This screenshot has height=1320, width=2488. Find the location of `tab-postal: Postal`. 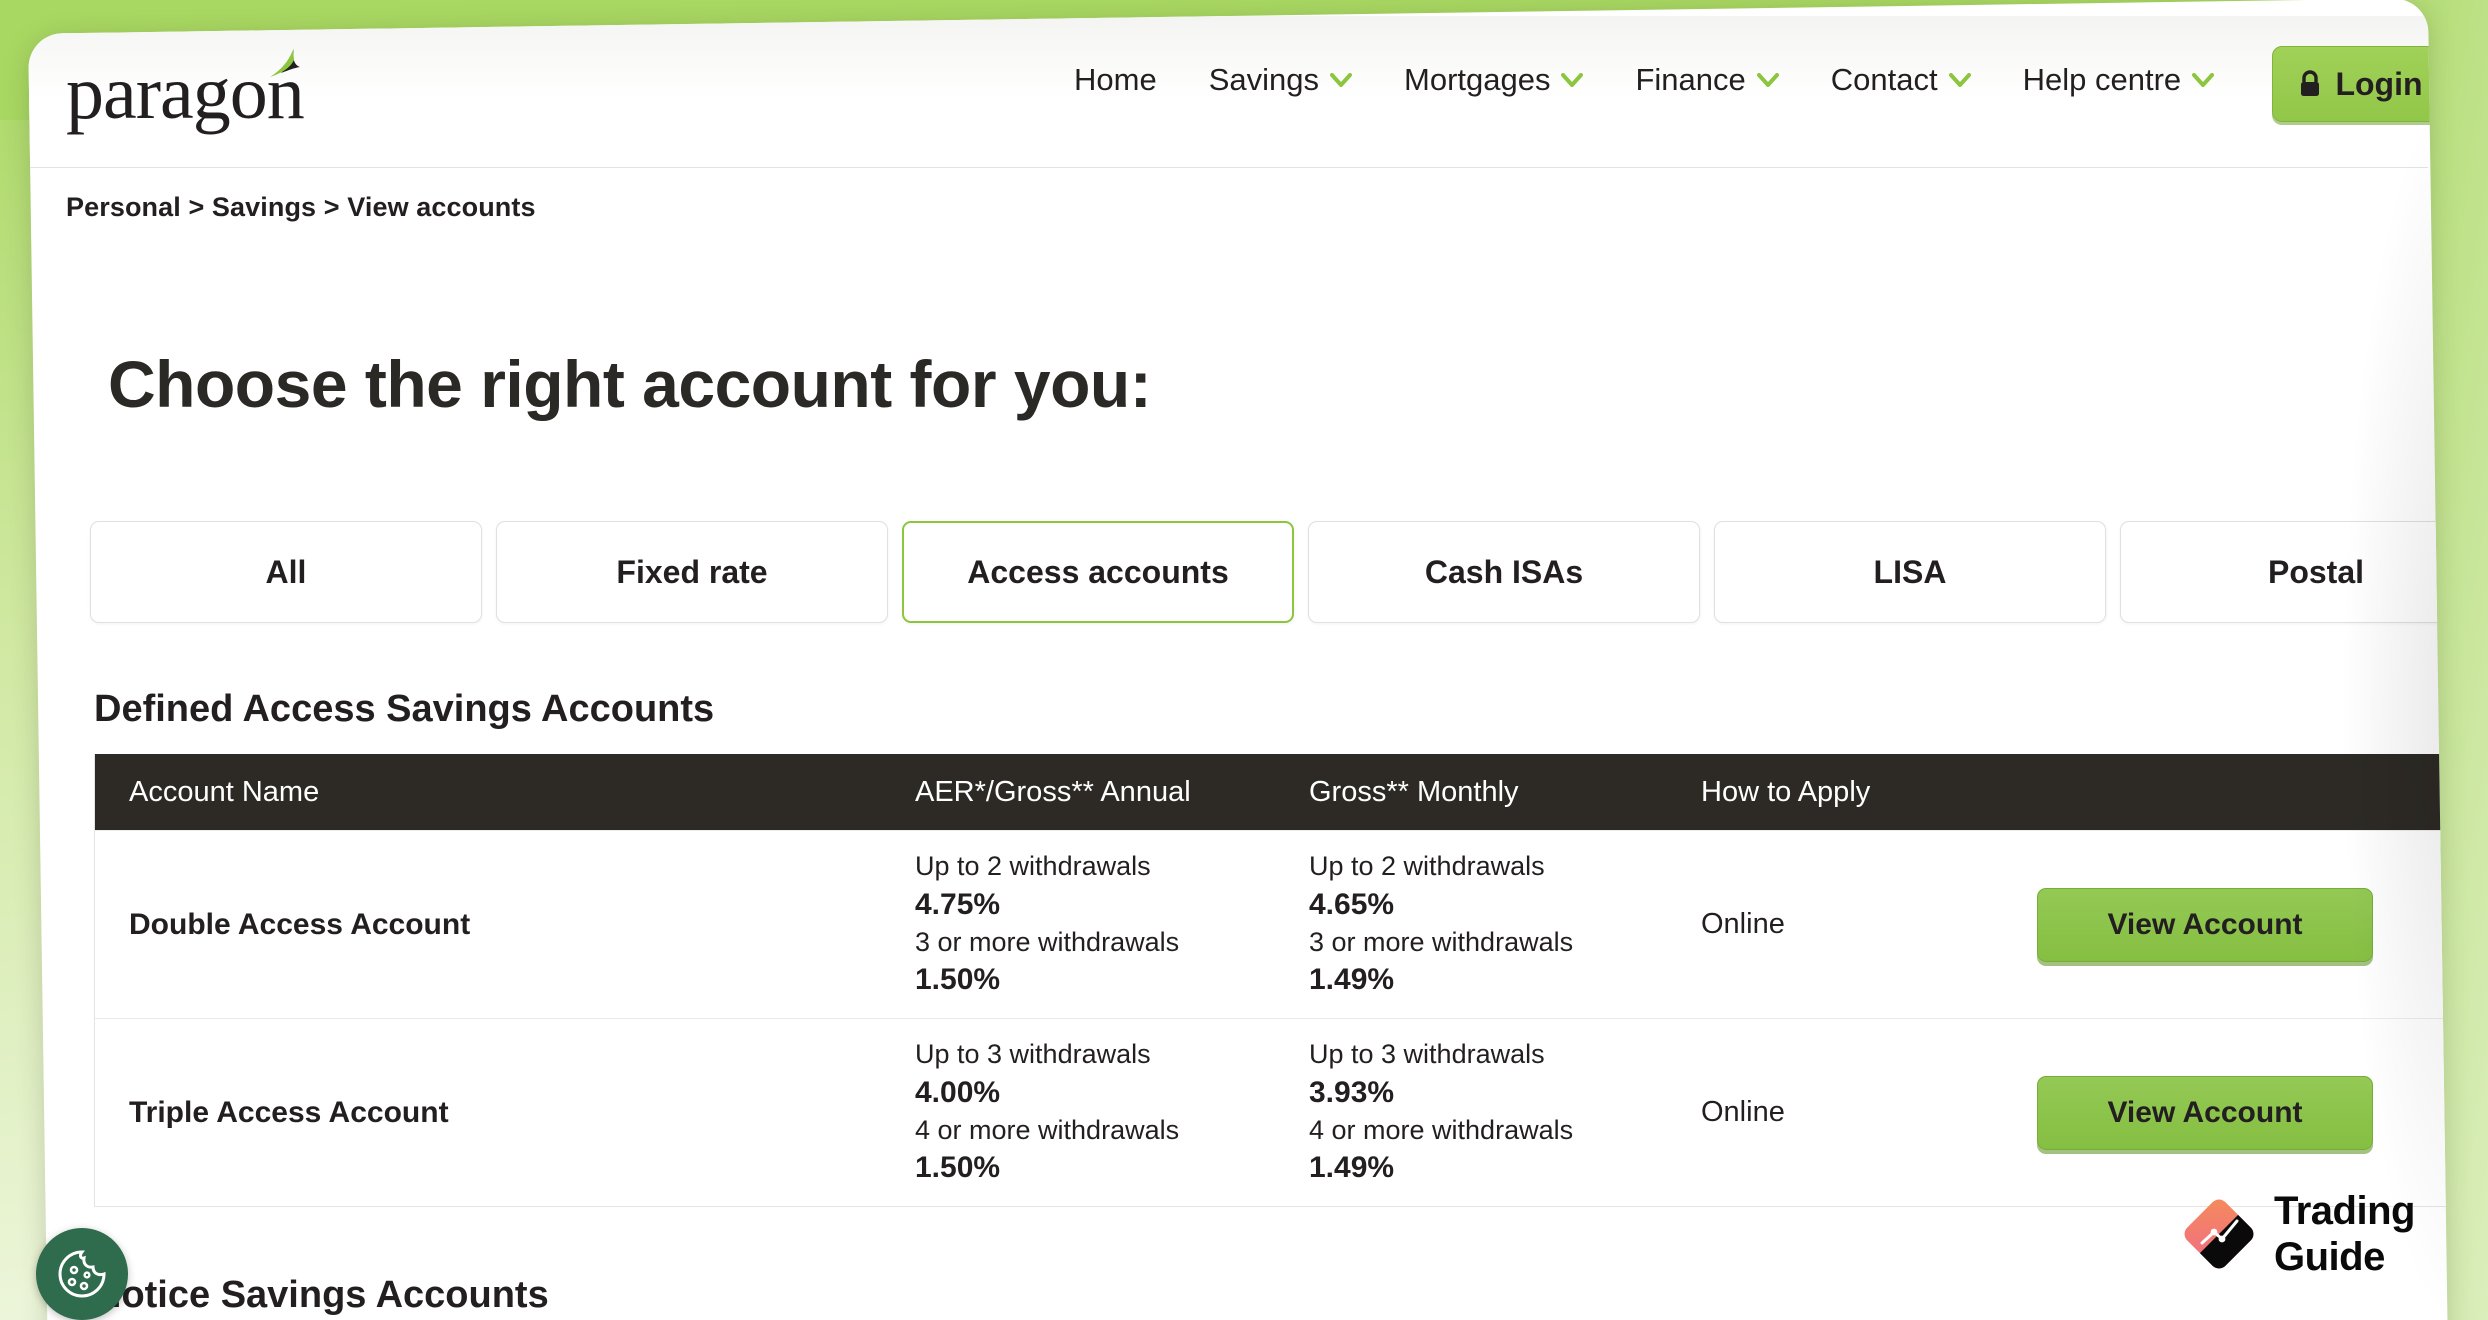

tab-postal: Postal is located at coordinates (2284, 572).